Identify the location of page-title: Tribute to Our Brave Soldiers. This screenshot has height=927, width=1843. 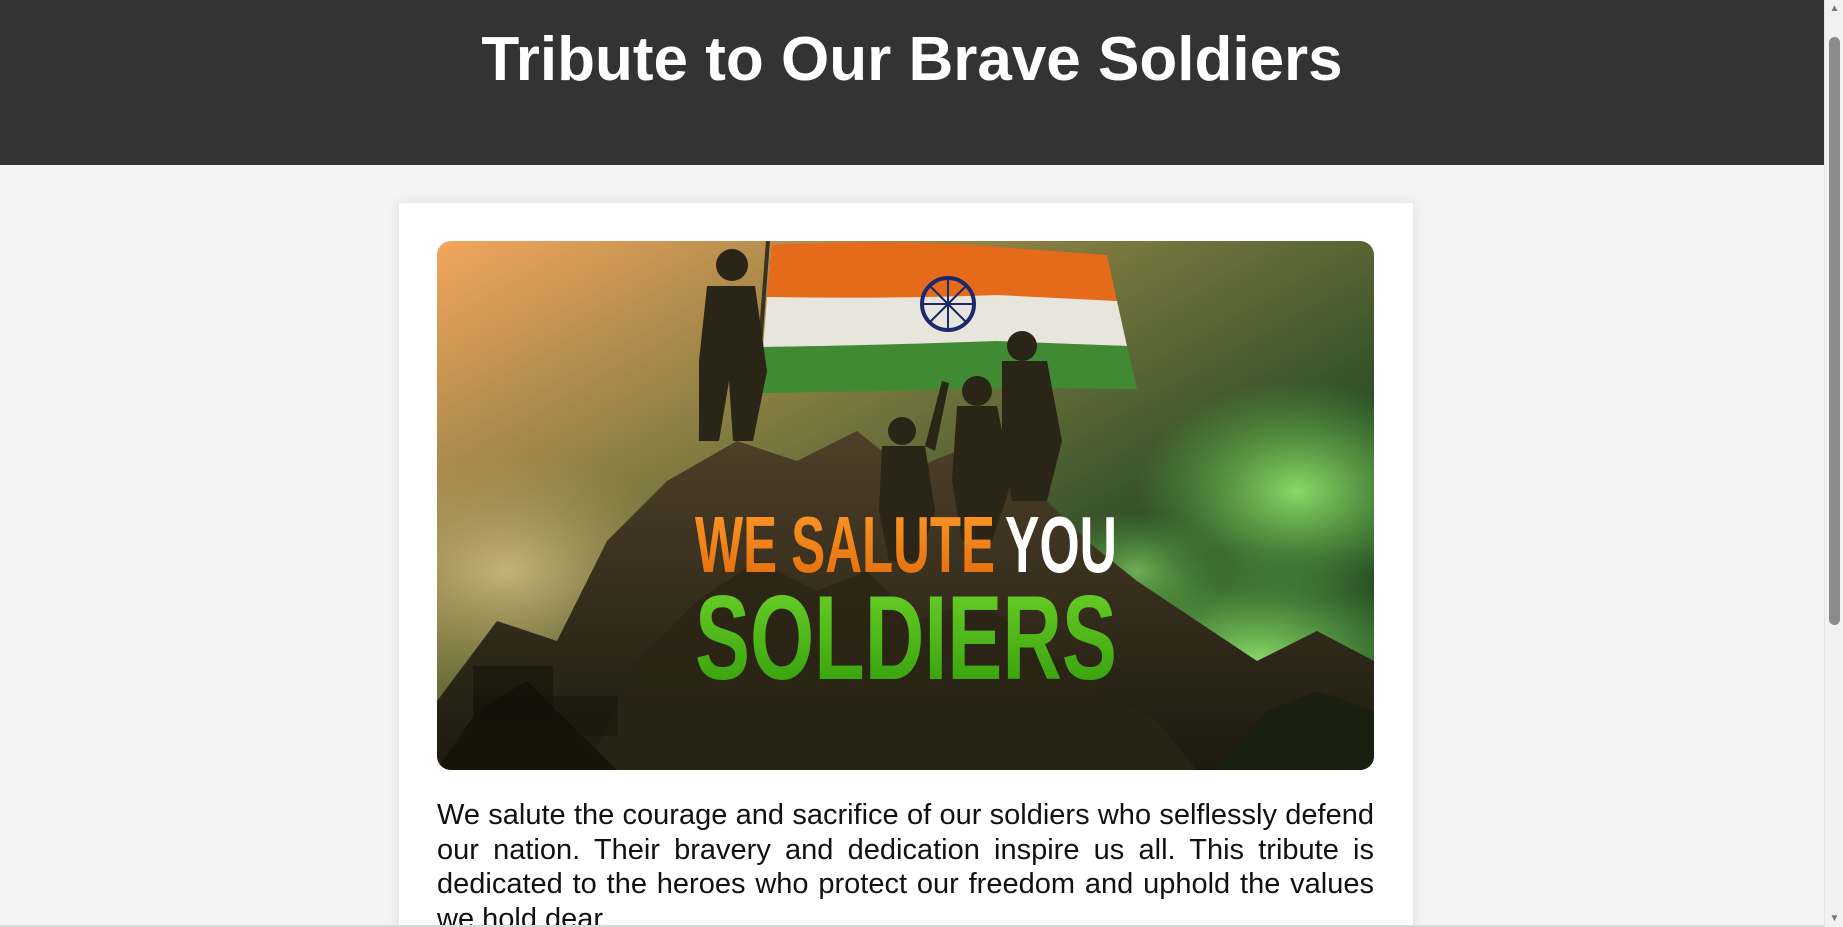
(912, 59).